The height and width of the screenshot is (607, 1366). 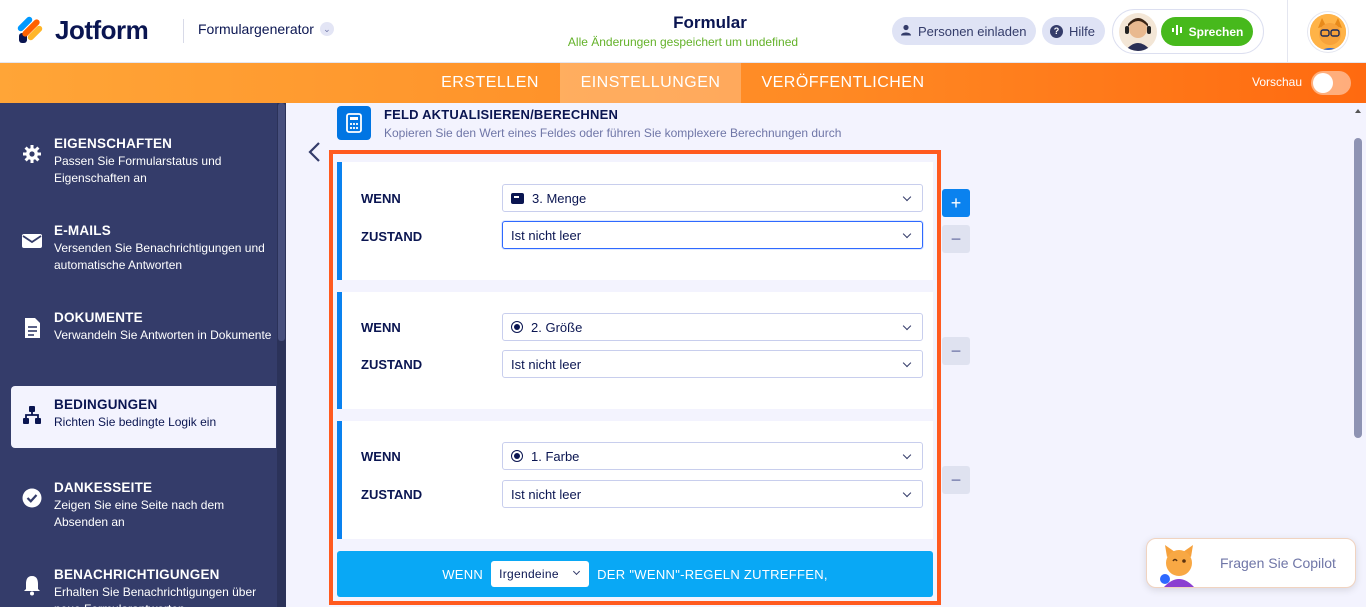 What do you see at coordinates (712, 327) in the screenshot?
I see `field-select: 2. Größe` at bounding box center [712, 327].